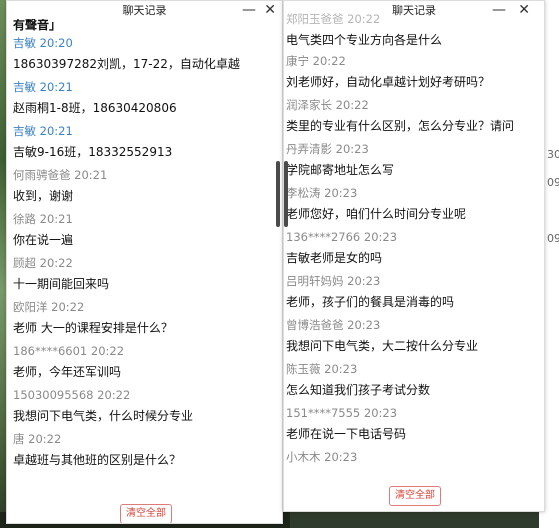 The image size is (559, 528). Describe the element at coordinates (144, 307) in the screenshot. I see `message-meta: 欧阳洋 20:22` at that location.